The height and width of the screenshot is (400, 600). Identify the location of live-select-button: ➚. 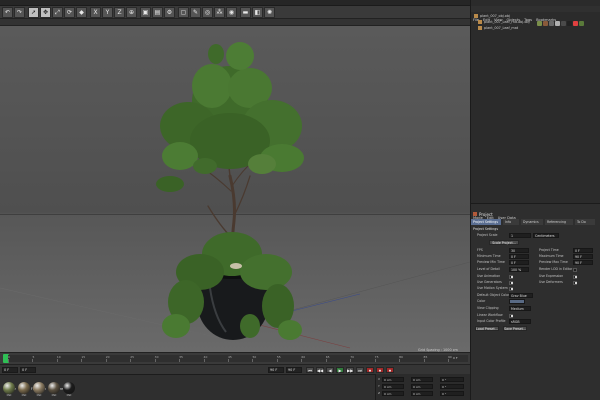
(33, 12).